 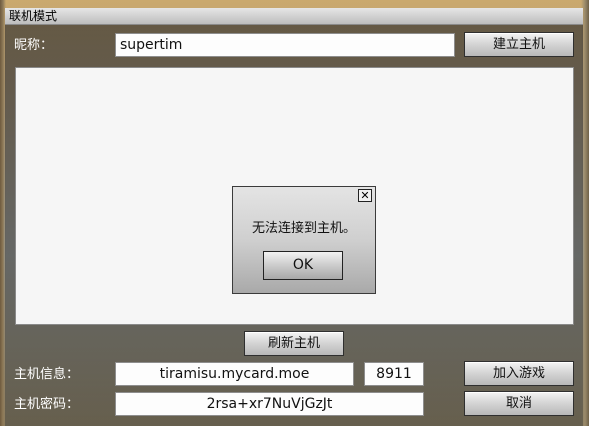 What do you see at coordinates (234, 374) in the screenshot?
I see `host-address-input: tiramisu.mycard.moe` at bounding box center [234, 374].